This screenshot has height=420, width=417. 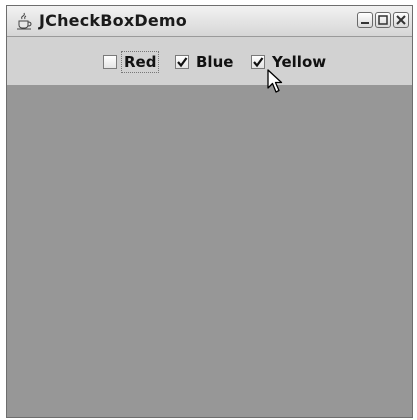 I want to click on window-title: JCheckBoxDemo, so click(x=113, y=20).